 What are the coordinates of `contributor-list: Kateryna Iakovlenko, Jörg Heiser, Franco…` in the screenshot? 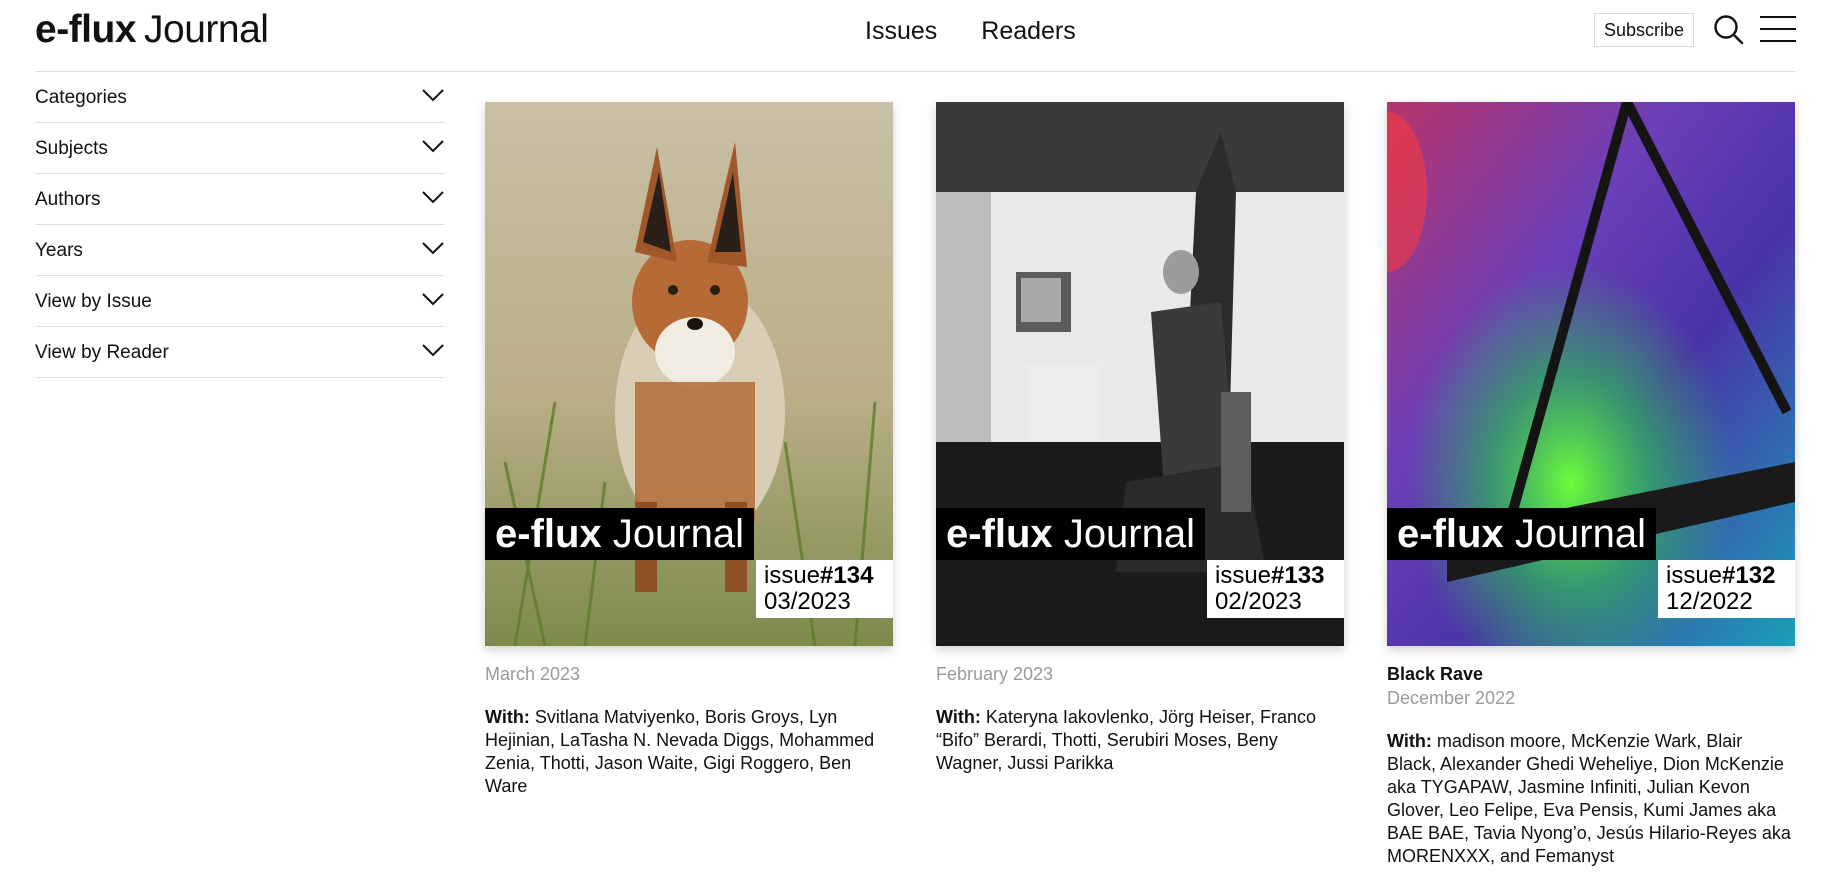 It's located at (1126, 740).